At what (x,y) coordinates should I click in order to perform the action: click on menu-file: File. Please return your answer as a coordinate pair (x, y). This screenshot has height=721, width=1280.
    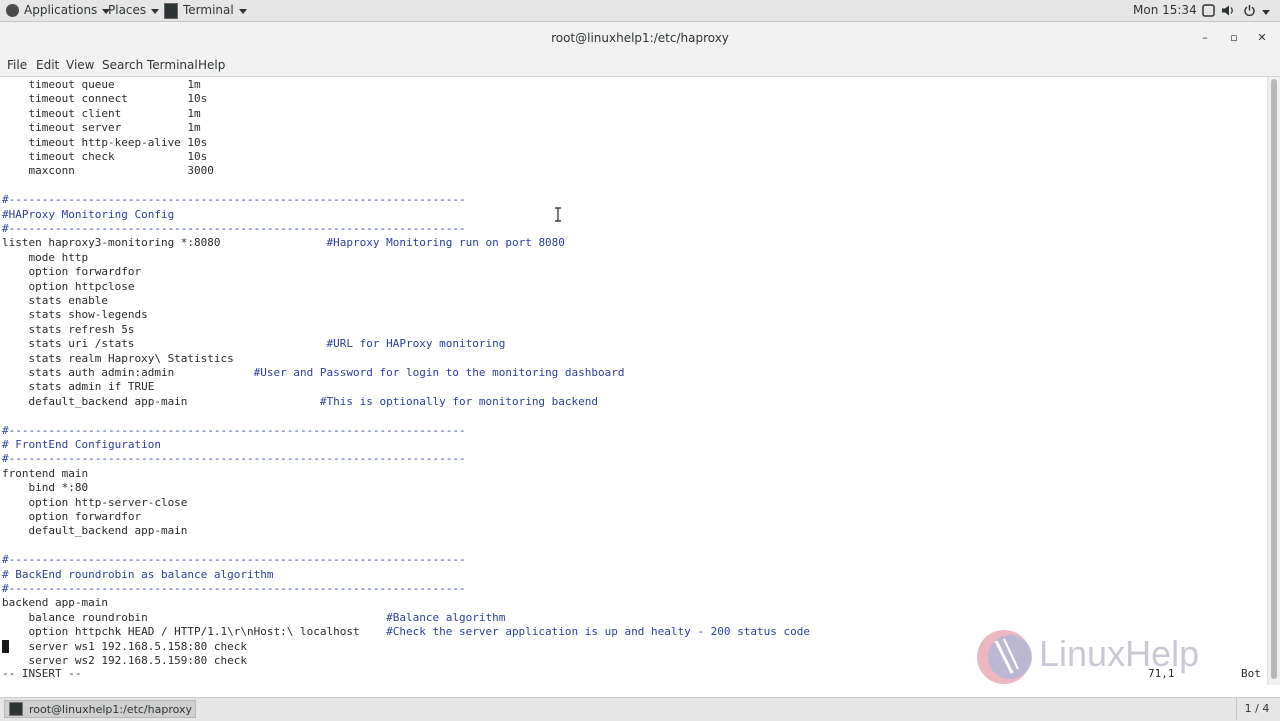
    Looking at the image, I should click on (17, 65).